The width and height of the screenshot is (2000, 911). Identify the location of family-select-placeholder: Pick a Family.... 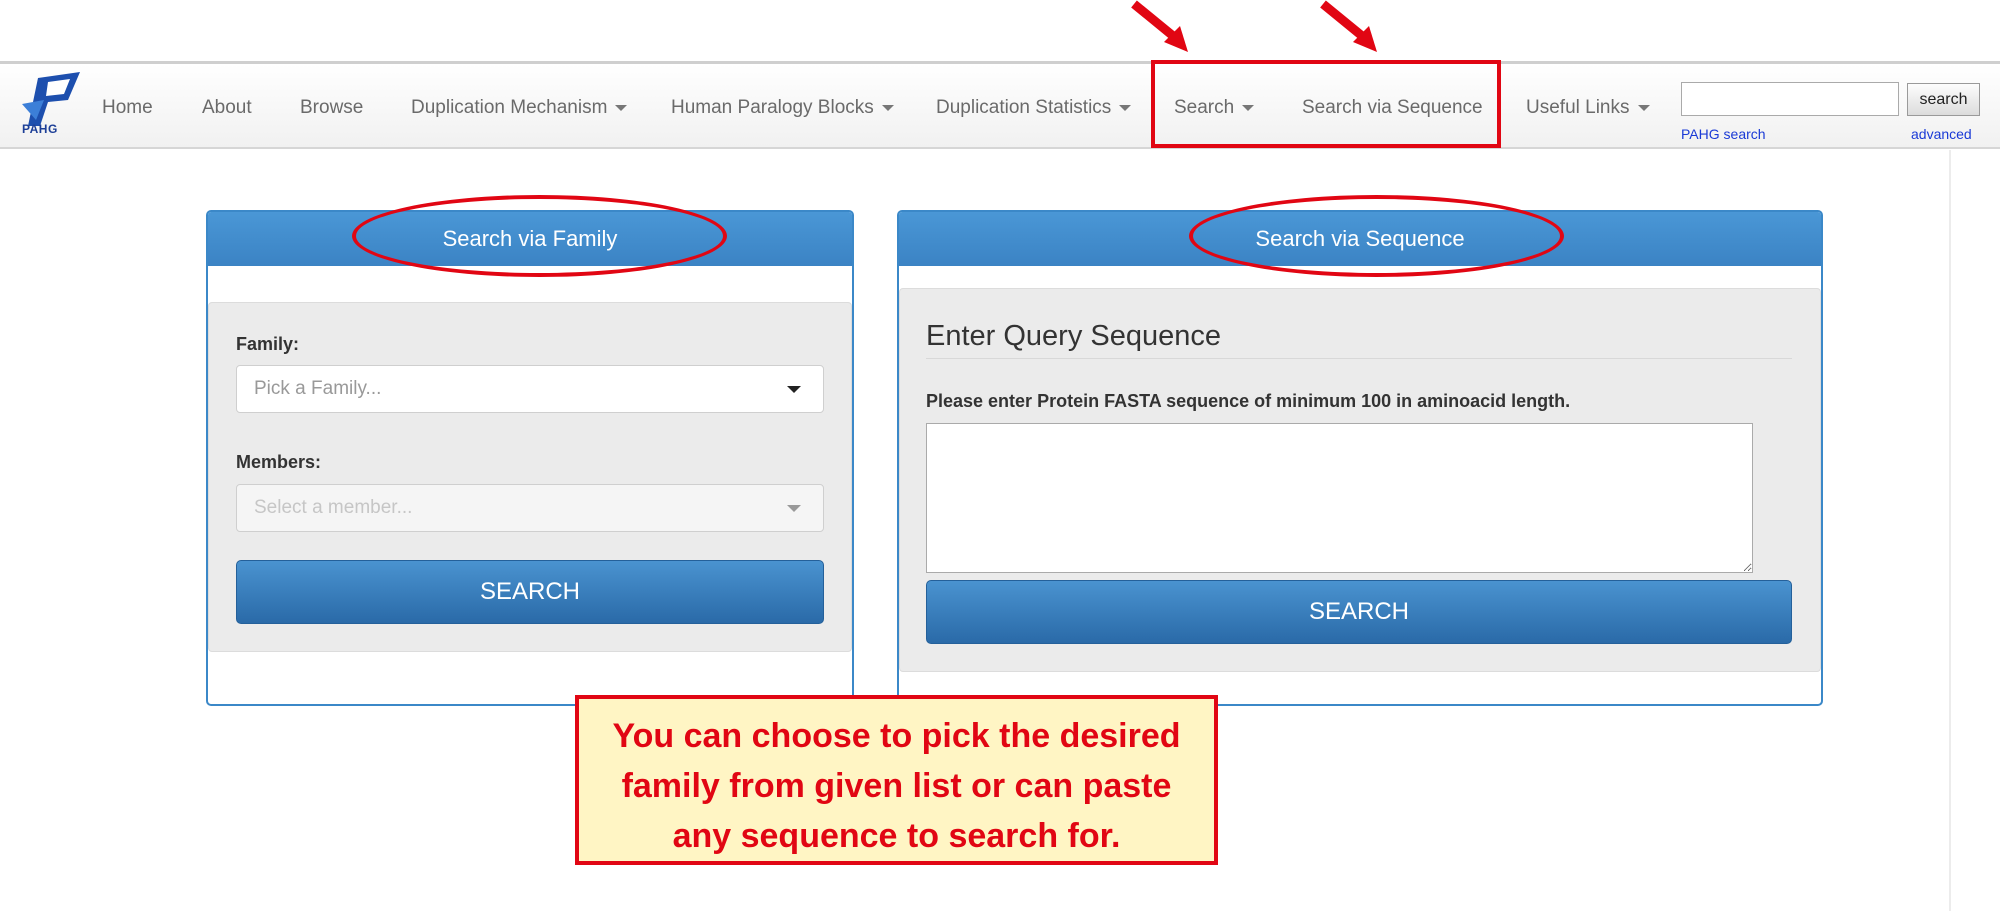
(318, 388).